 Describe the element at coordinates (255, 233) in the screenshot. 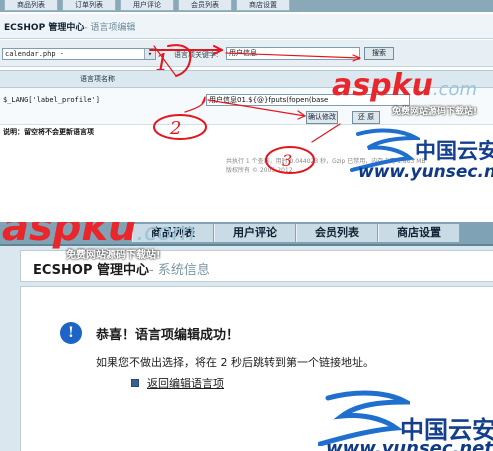

I see `bottom-tab-comments: 用户评论` at that location.